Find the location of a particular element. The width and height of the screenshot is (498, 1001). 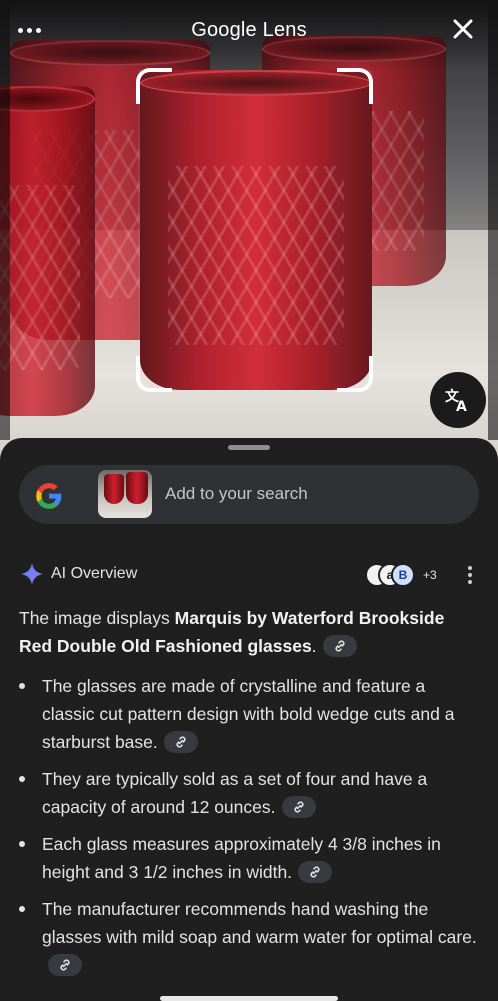

gemini-sparkle-icon is located at coordinates (32, 574).